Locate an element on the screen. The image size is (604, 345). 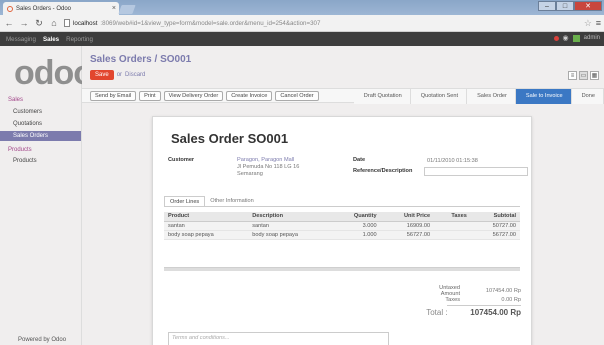
breadcrumb-current: SO001 is located at coordinates (176, 59).